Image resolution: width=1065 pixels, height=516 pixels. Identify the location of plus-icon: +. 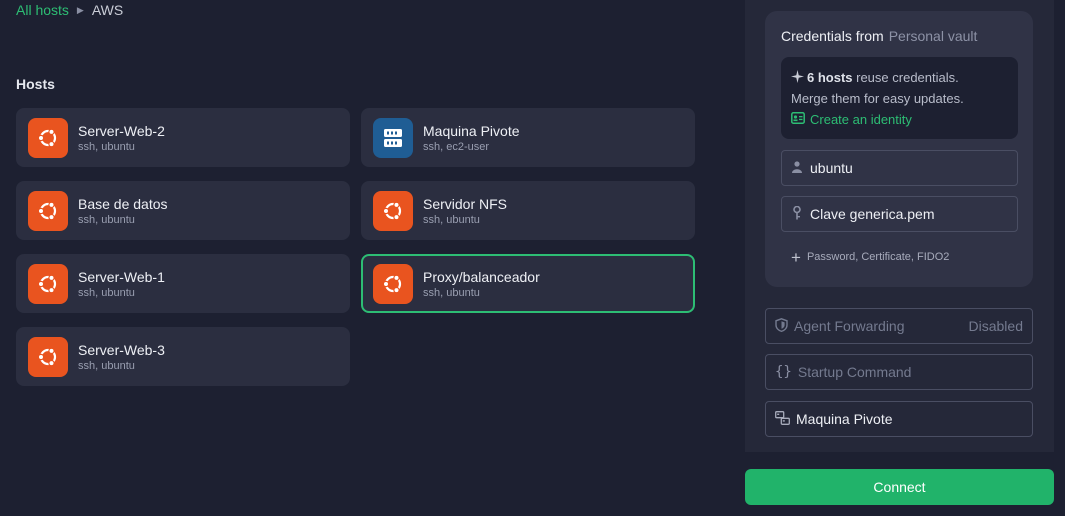
(796, 257).